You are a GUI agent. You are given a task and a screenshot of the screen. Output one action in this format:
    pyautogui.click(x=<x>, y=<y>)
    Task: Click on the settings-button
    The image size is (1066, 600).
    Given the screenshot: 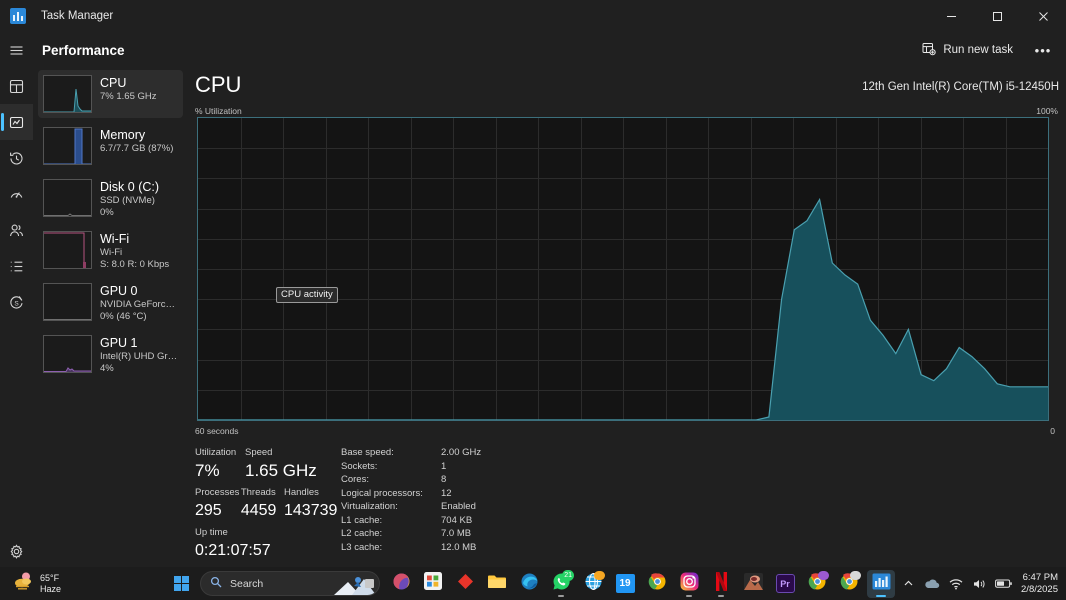 What is the action you would take?
    pyautogui.click(x=16, y=551)
    